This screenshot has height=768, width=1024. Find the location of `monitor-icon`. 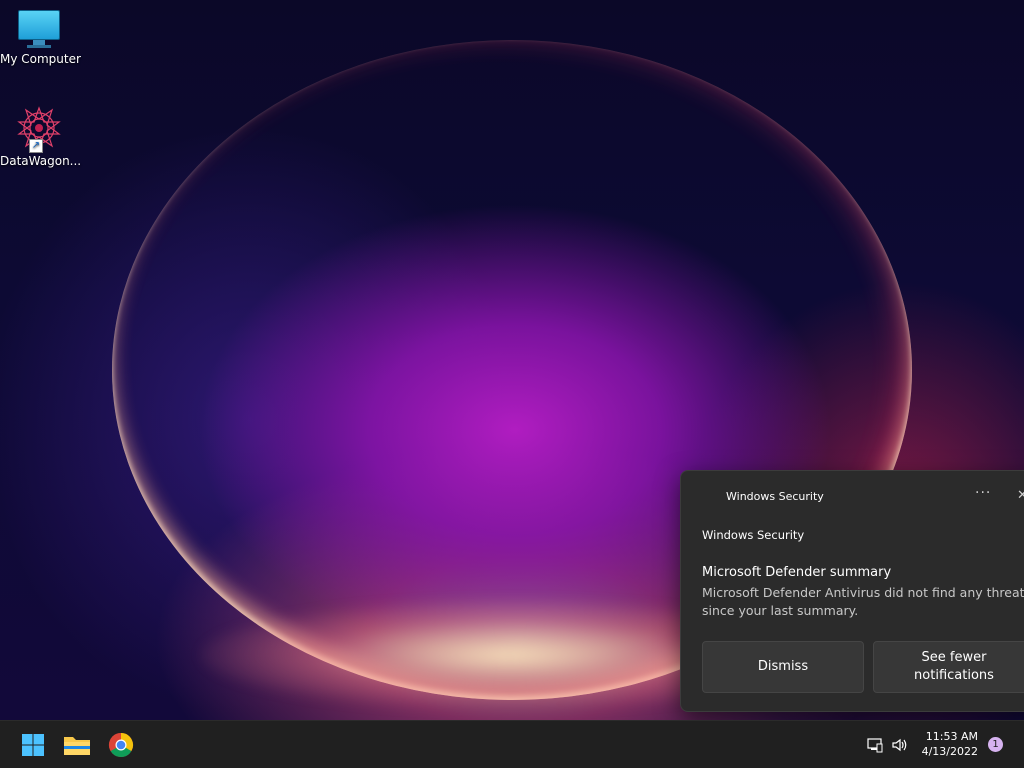

monitor-icon is located at coordinates (39, 29).